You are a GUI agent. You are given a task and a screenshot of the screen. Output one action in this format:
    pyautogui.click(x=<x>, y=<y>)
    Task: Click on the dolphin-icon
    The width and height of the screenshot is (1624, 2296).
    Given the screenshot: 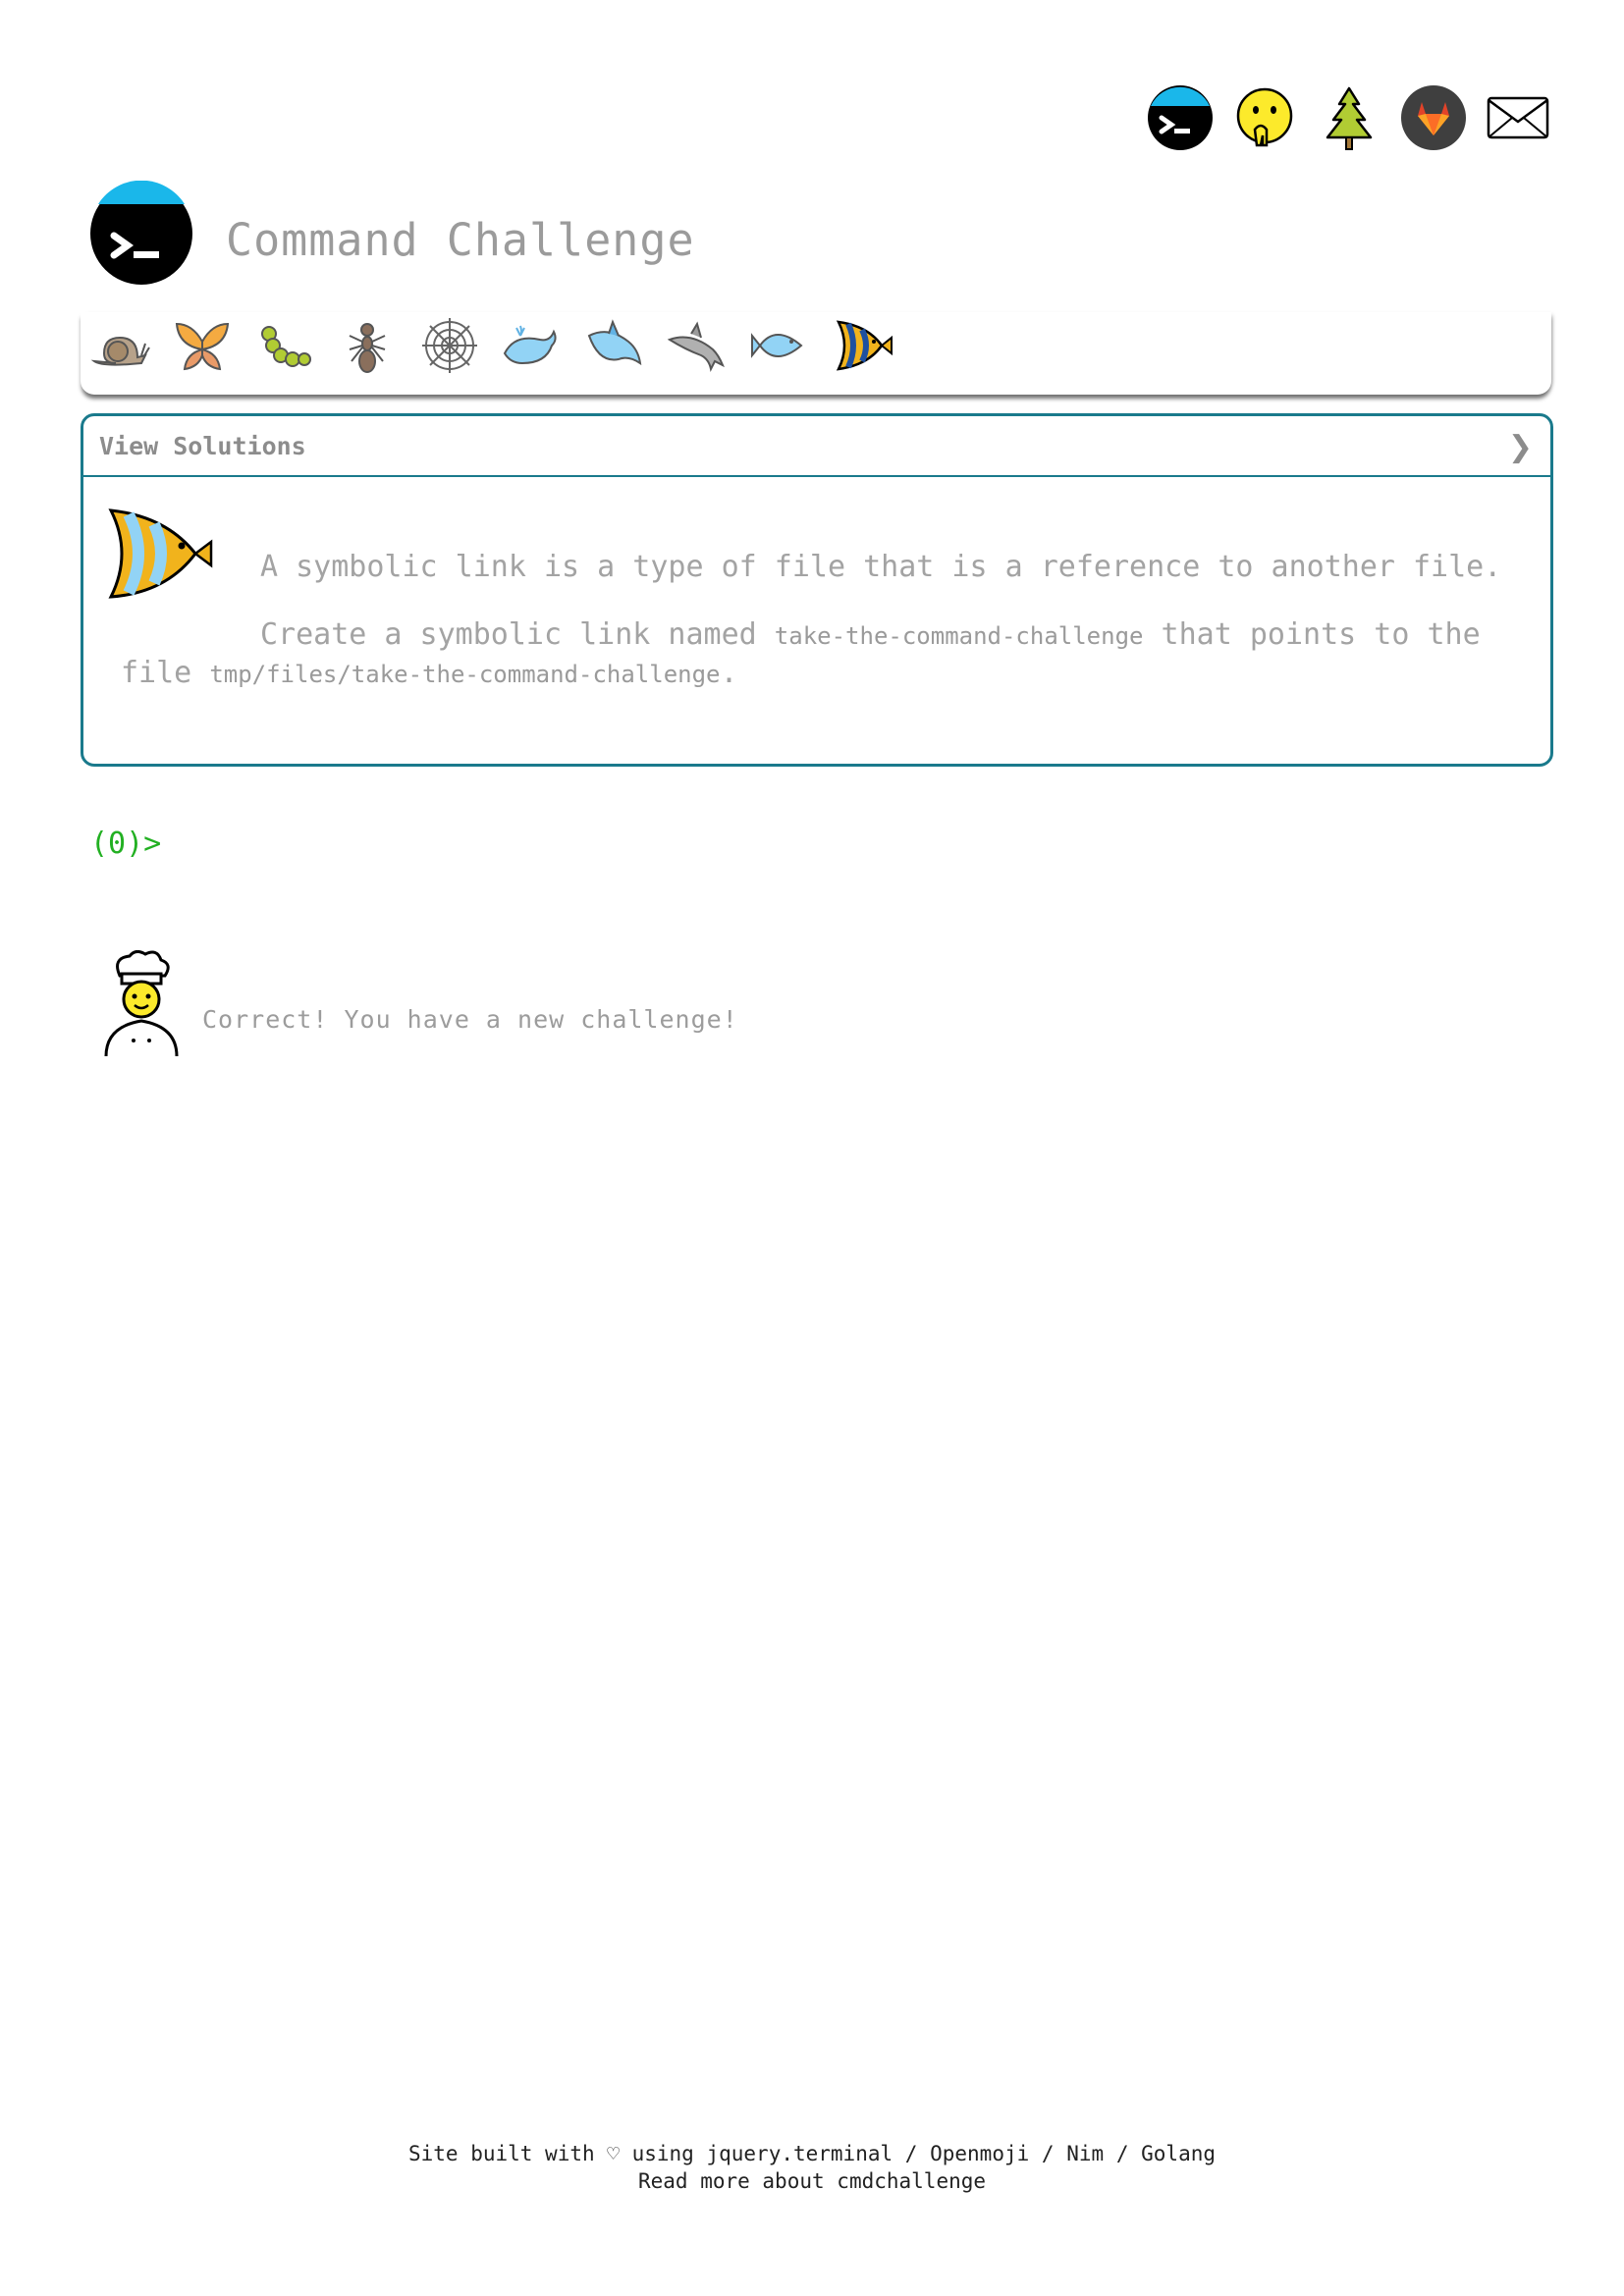 What is the action you would take?
    pyautogui.click(x=697, y=345)
    